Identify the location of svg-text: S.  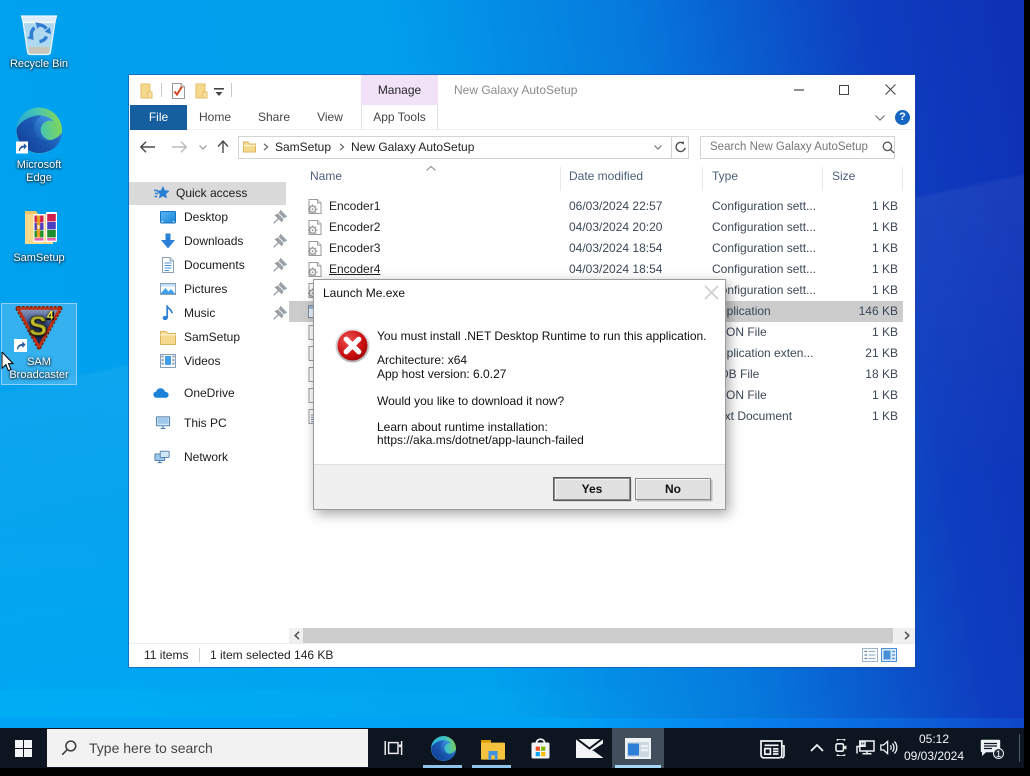
(38, 326).